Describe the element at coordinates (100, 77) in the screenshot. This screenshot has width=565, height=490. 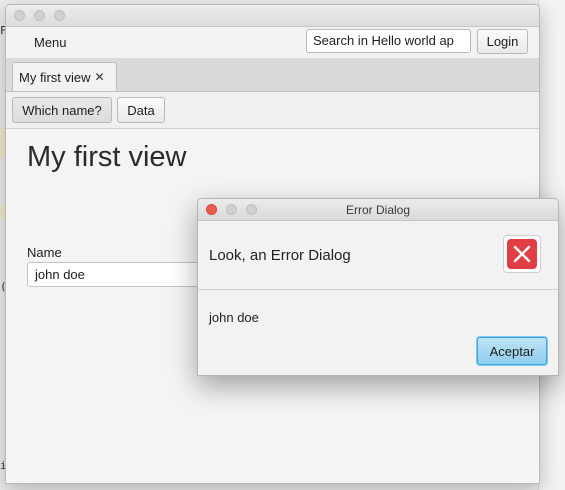
I see `tab-close-icon: ✕` at that location.